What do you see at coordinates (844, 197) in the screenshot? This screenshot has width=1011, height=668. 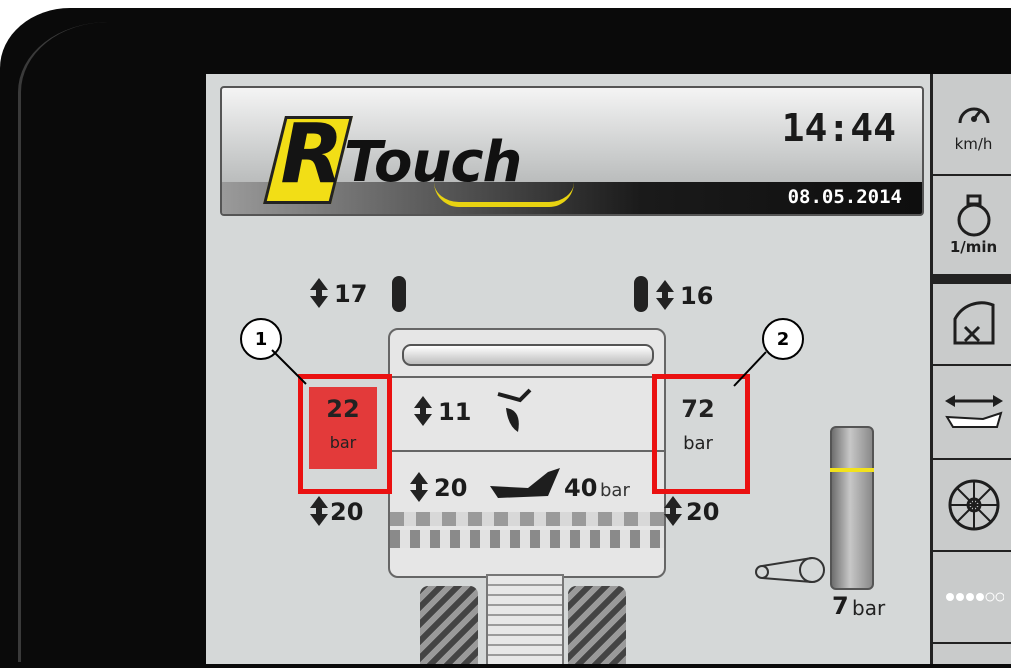 I see `clock-date: 08.05.2014` at bounding box center [844, 197].